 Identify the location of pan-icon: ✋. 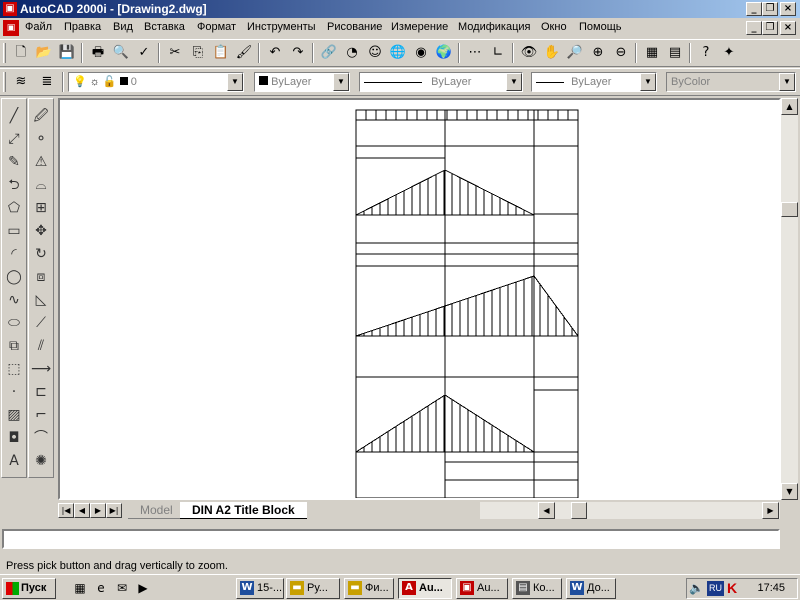
(552, 53).